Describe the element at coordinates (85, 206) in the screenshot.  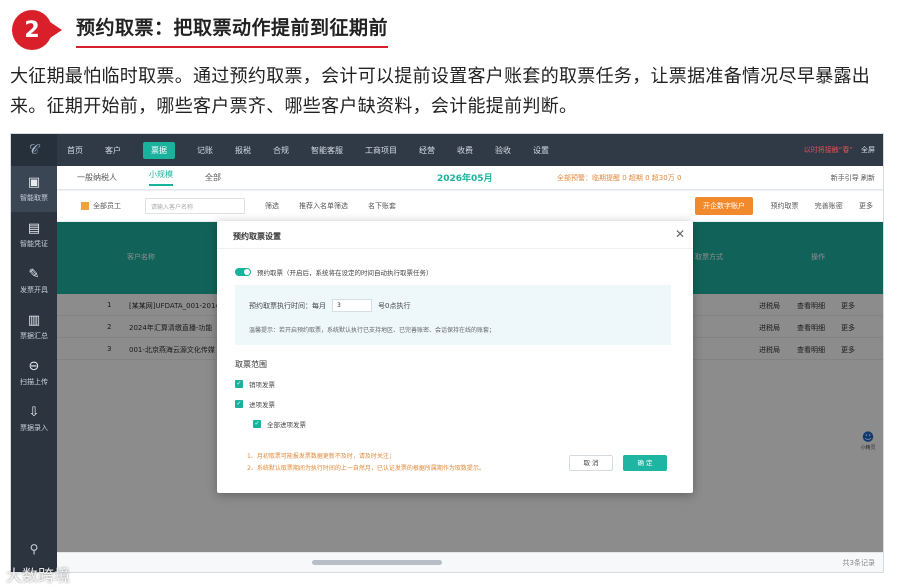
I see `staff-checkbox` at that location.